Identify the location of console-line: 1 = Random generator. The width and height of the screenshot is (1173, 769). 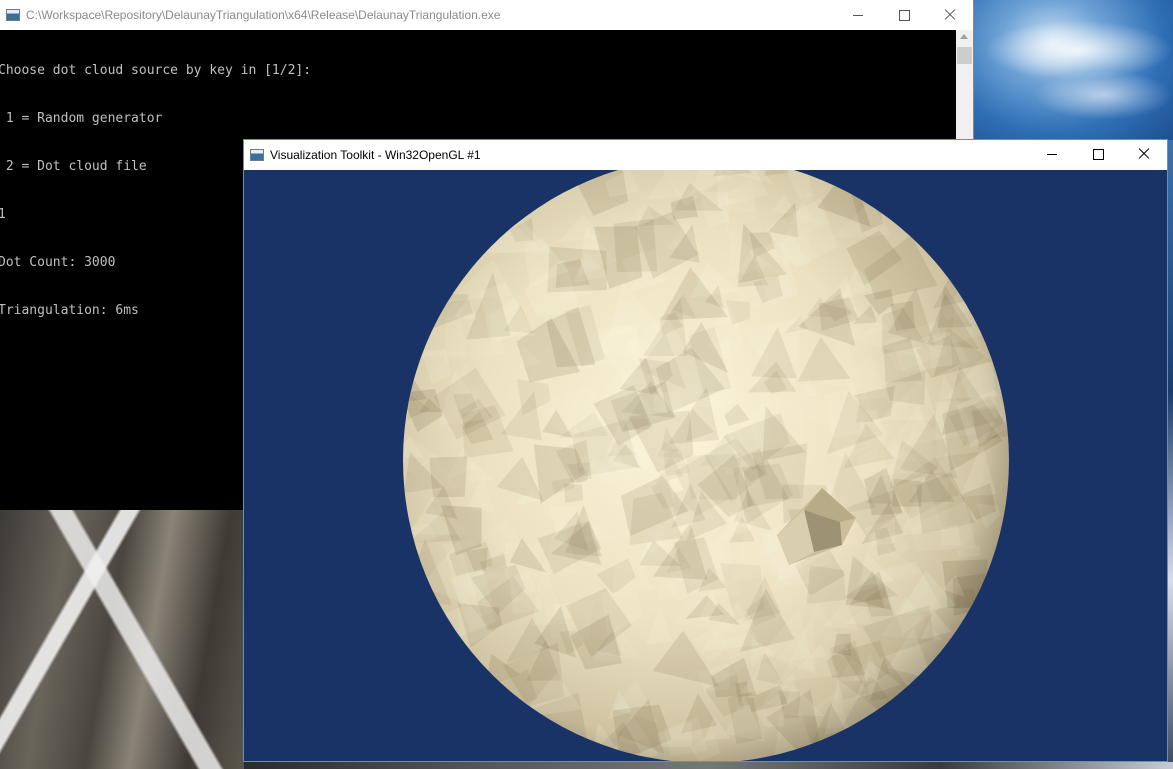
(81, 118).